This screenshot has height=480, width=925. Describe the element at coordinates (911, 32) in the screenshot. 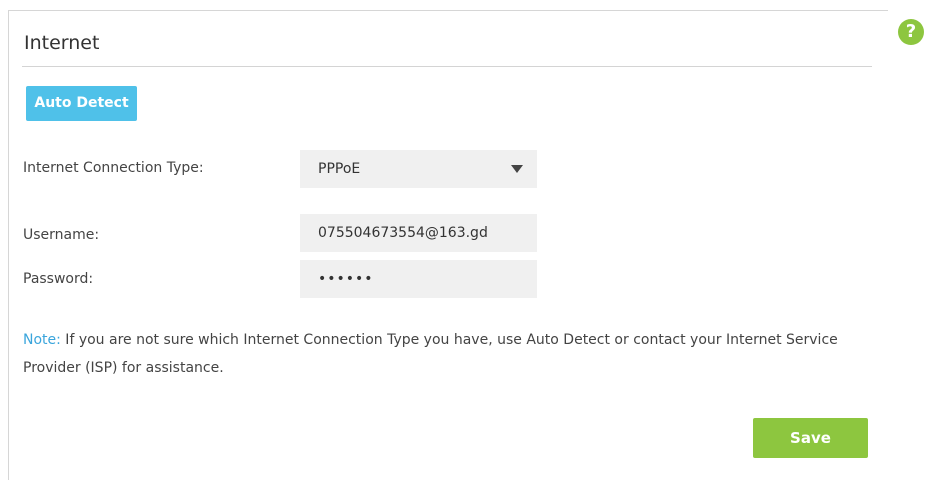

I see `help-icon: ?` at that location.